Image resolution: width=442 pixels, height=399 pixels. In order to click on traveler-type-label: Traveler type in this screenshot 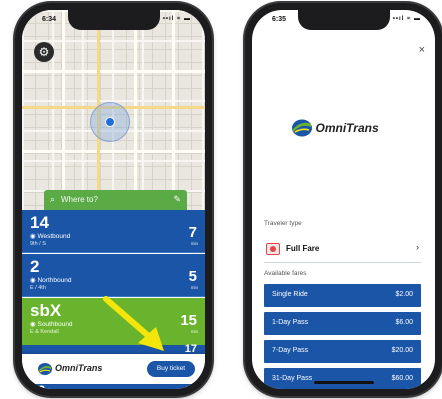, I will do `click(283, 223)`.